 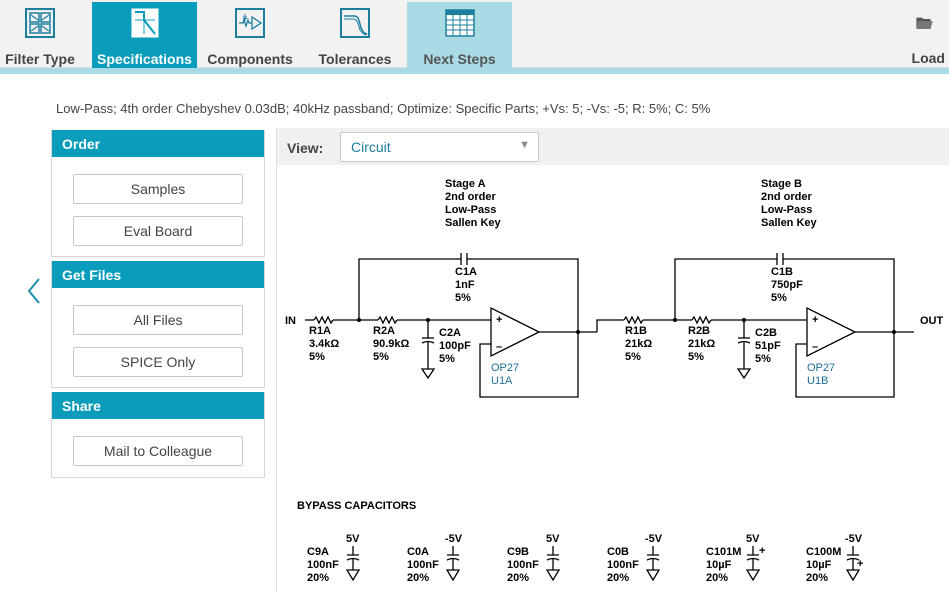 I want to click on mail-to-colleague-button: Mail to Colleague, so click(x=158, y=451).